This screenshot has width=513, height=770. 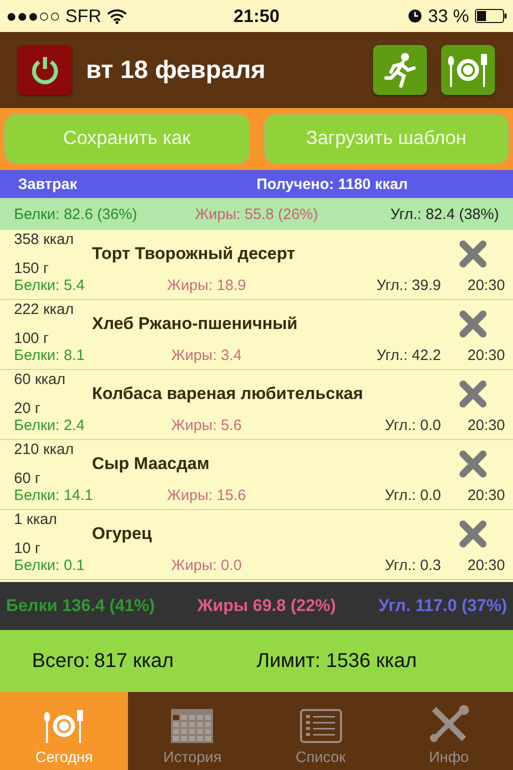 I want to click on fat-text: Жиры: 15.6, so click(x=206, y=496).